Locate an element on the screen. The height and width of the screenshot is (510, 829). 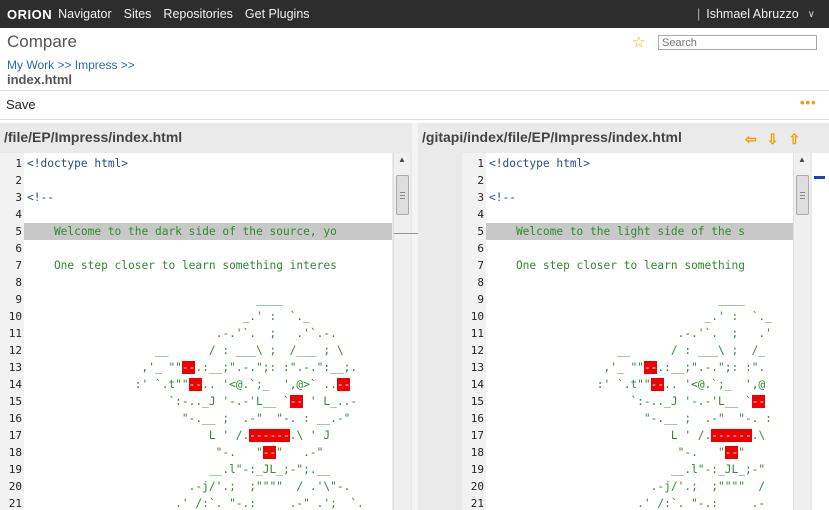
save-button: Save is located at coordinates (21, 104).